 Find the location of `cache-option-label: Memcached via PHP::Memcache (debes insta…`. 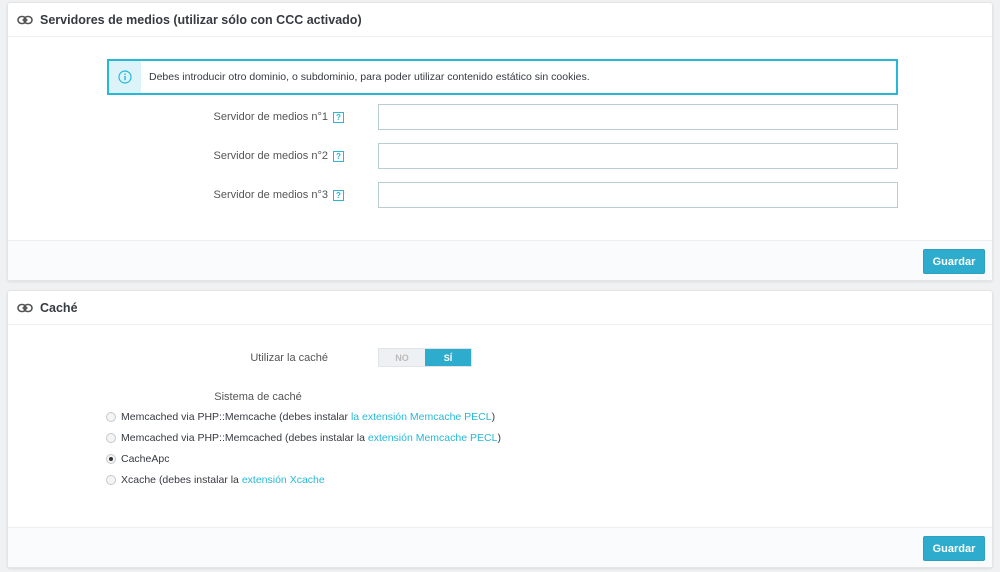

cache-option-label: Memcached via PHP::Memcache (debes insta… is located at coordinates (236, 417).